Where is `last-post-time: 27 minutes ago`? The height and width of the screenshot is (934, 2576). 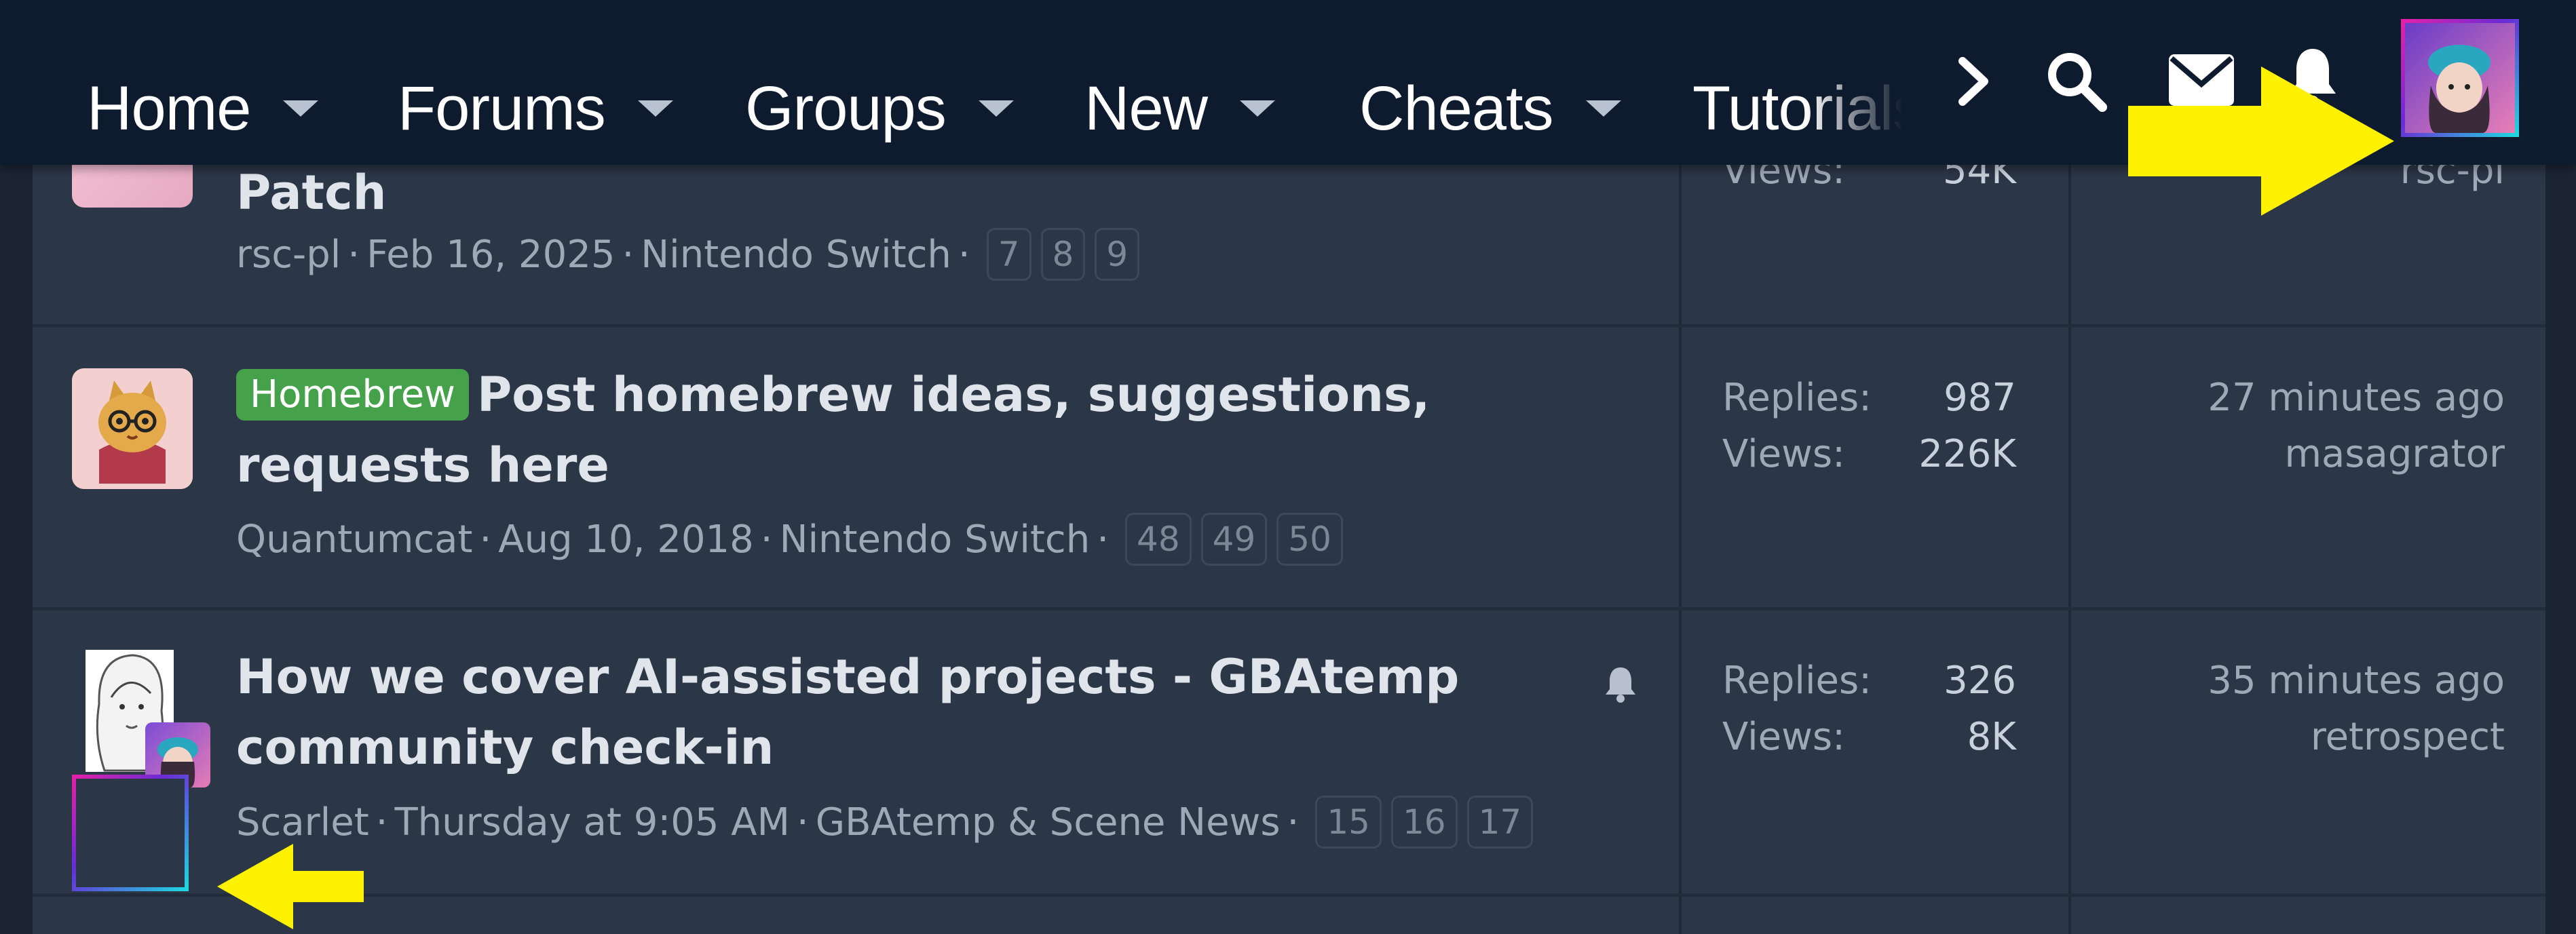
last-post-time: 27 minutes ago is located at coordinates (2356, 398).